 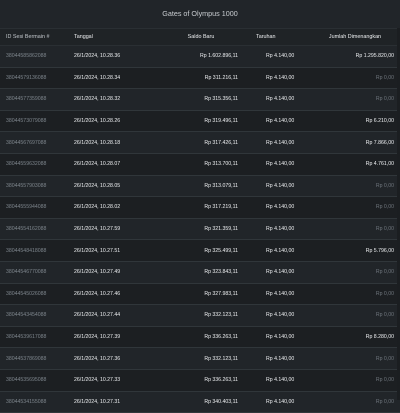 I want to click on win-cell: Rp 8.280,00, so click(x=363, y=337).